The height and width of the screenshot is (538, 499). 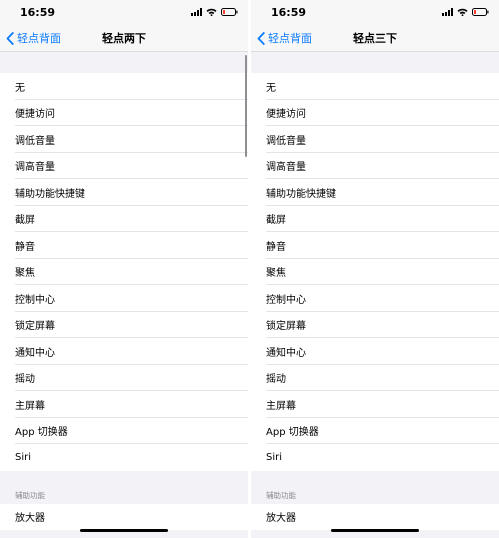 I want to click on scrollbar, so click(x=246, y=106).